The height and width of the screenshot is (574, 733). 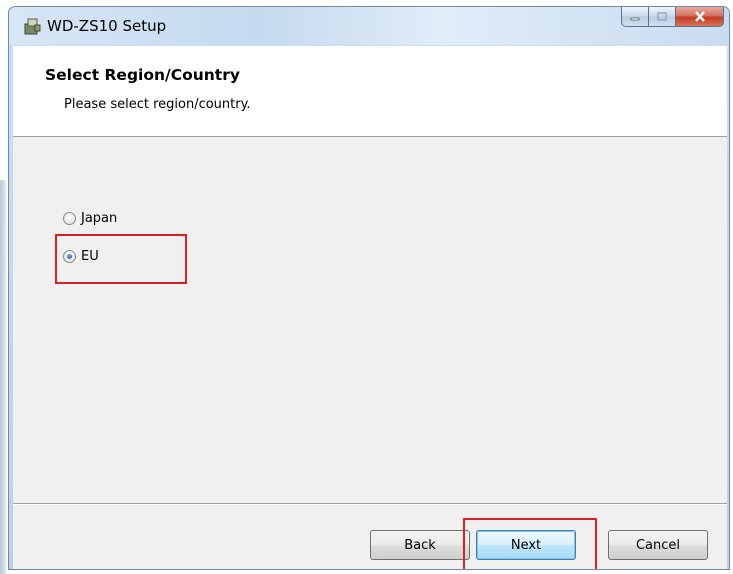 I want to click on radio-japan: Japan, so click(x=90, y=218).